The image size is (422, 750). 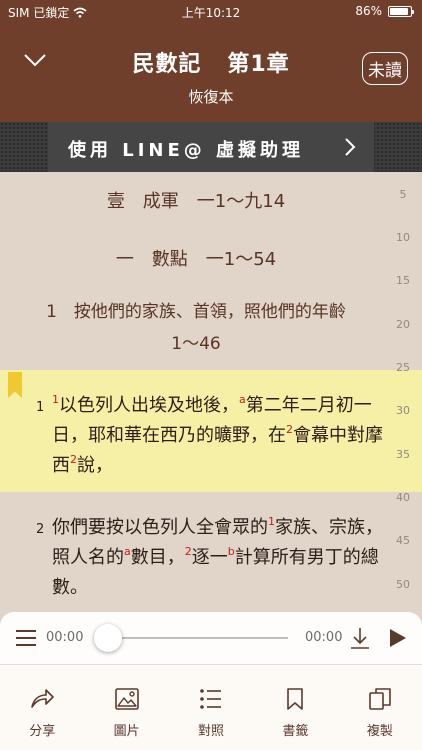 I want to click on line-number: 25, so click(x=403, y=367).